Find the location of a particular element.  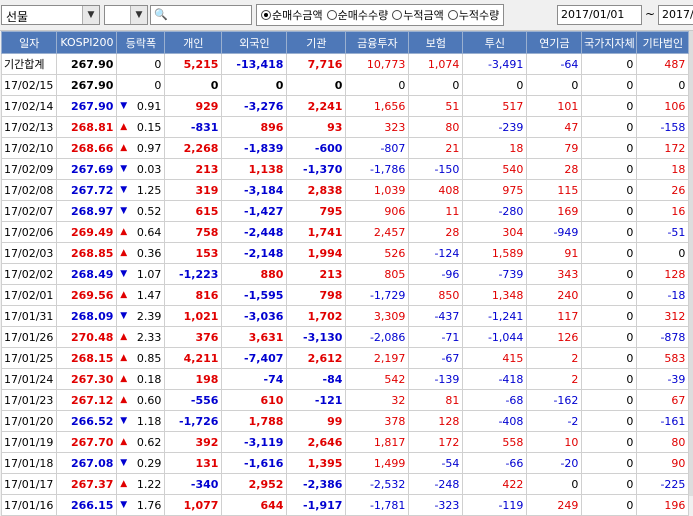

col-header: 기관 is located at coordinates (316, 42).